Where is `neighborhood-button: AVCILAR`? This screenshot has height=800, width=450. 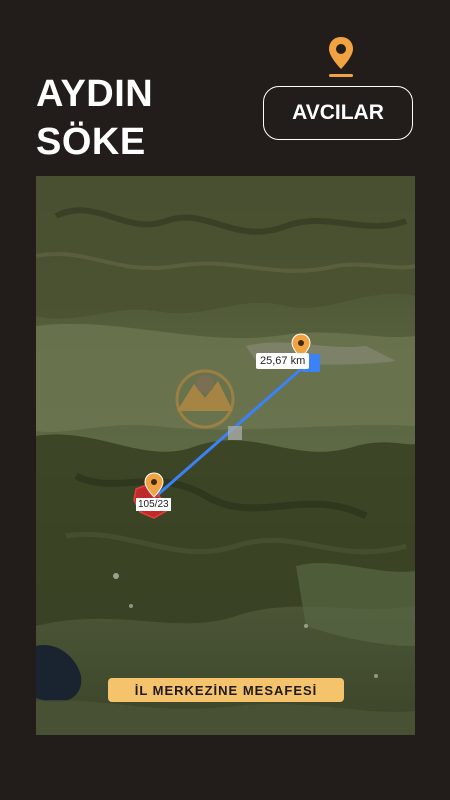
neighborhood-button: AVCILAR is located at coordinates (338, 113).